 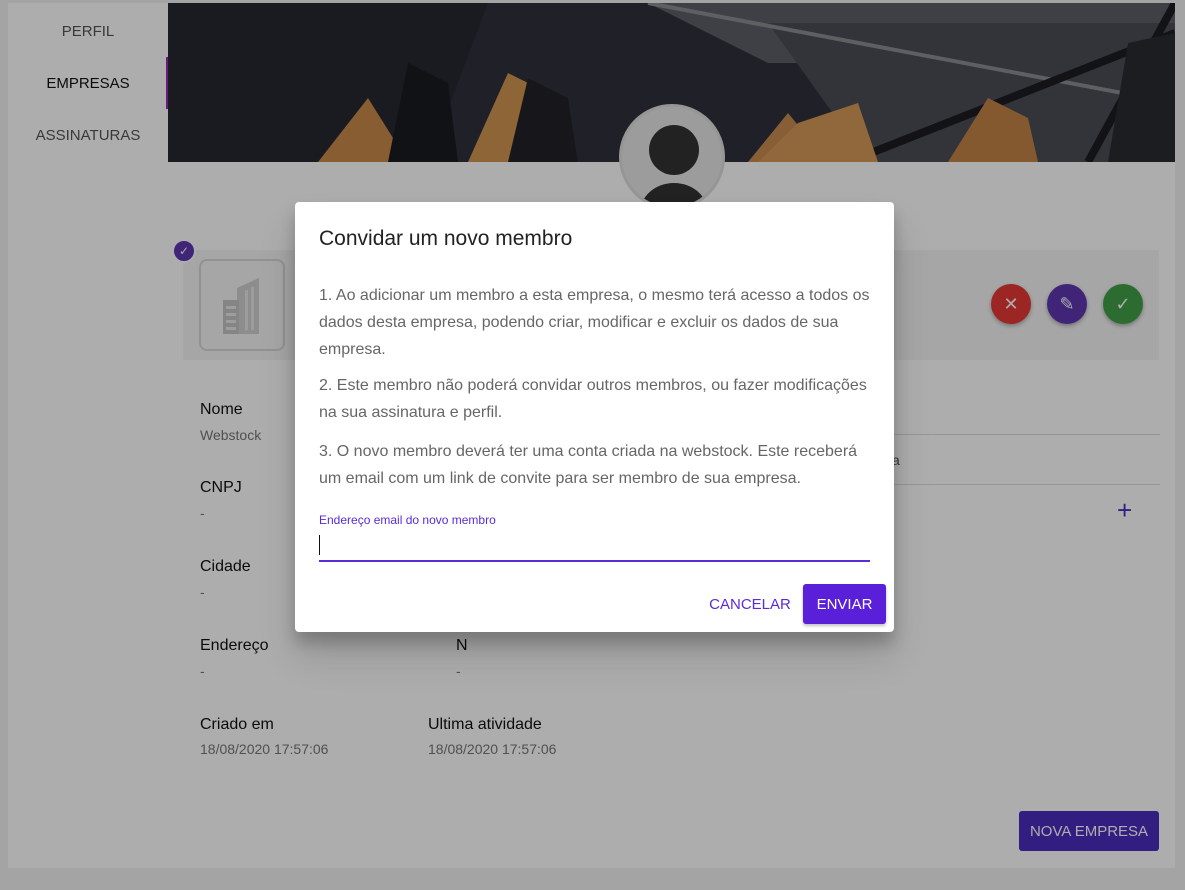 What do you see at coordinates (594, 547) in the screenshot?
I see `email-field` at bounding box center [594, 547].